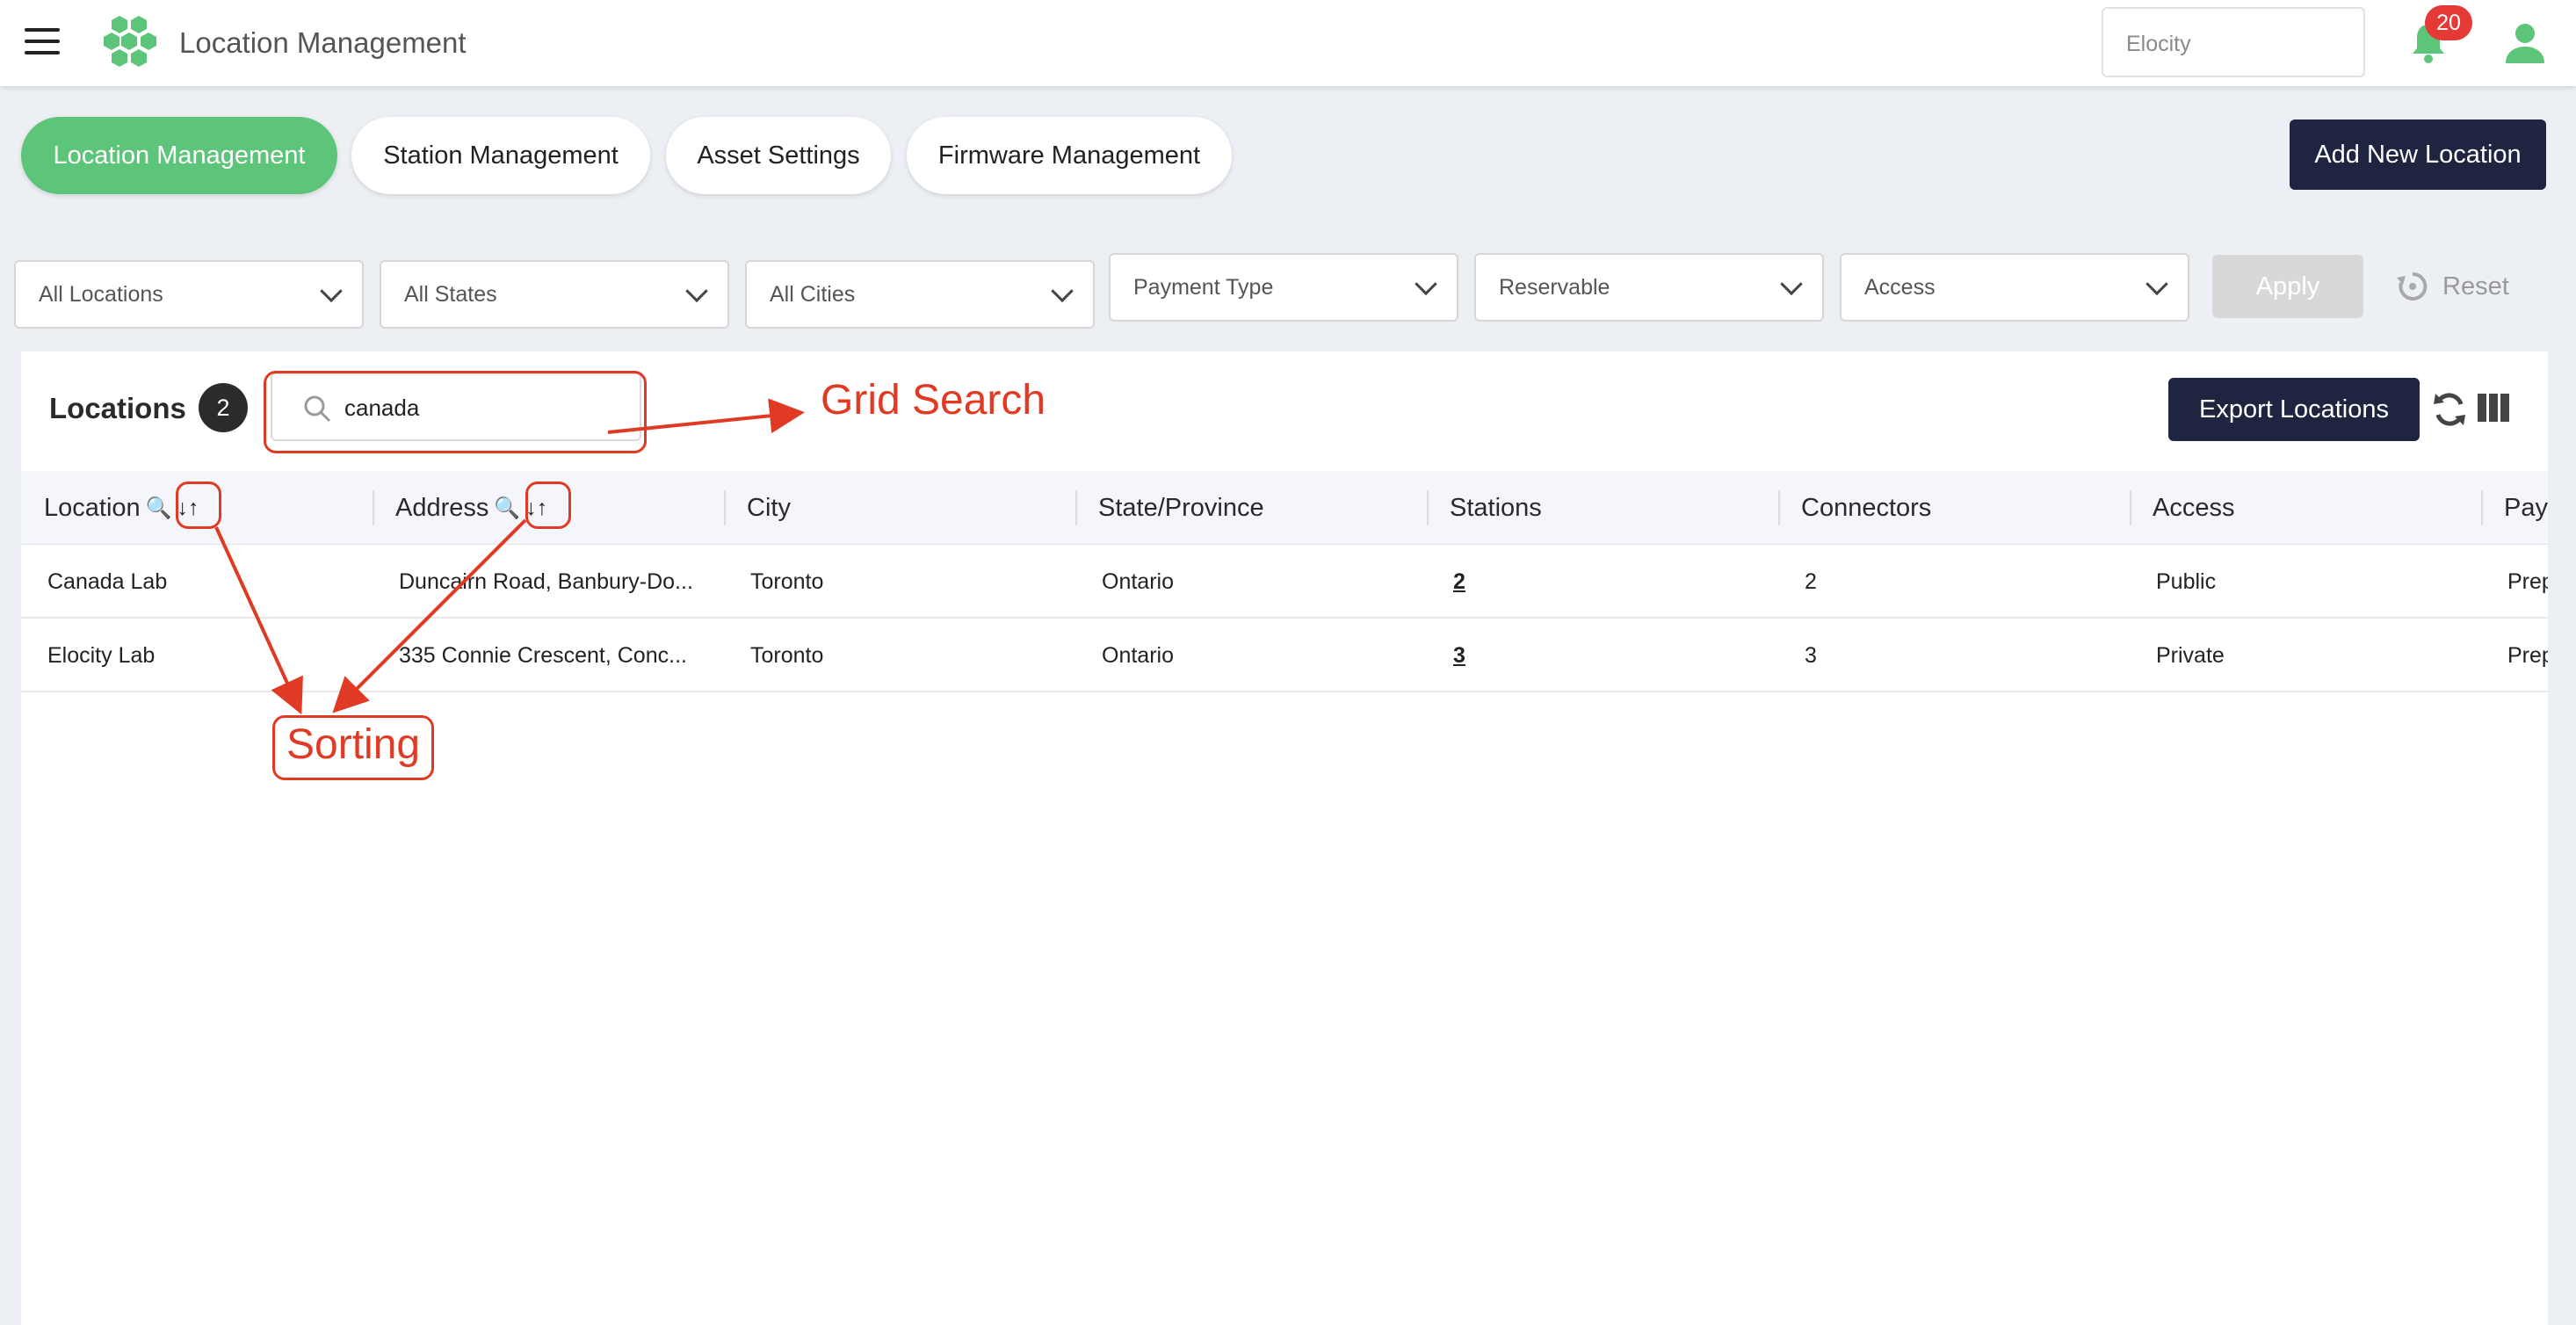  What do you see at coordinates (933, 400) in the screenshot?
I see `grid-search-annotation: Grid Search` at bounding box center [933, 400].